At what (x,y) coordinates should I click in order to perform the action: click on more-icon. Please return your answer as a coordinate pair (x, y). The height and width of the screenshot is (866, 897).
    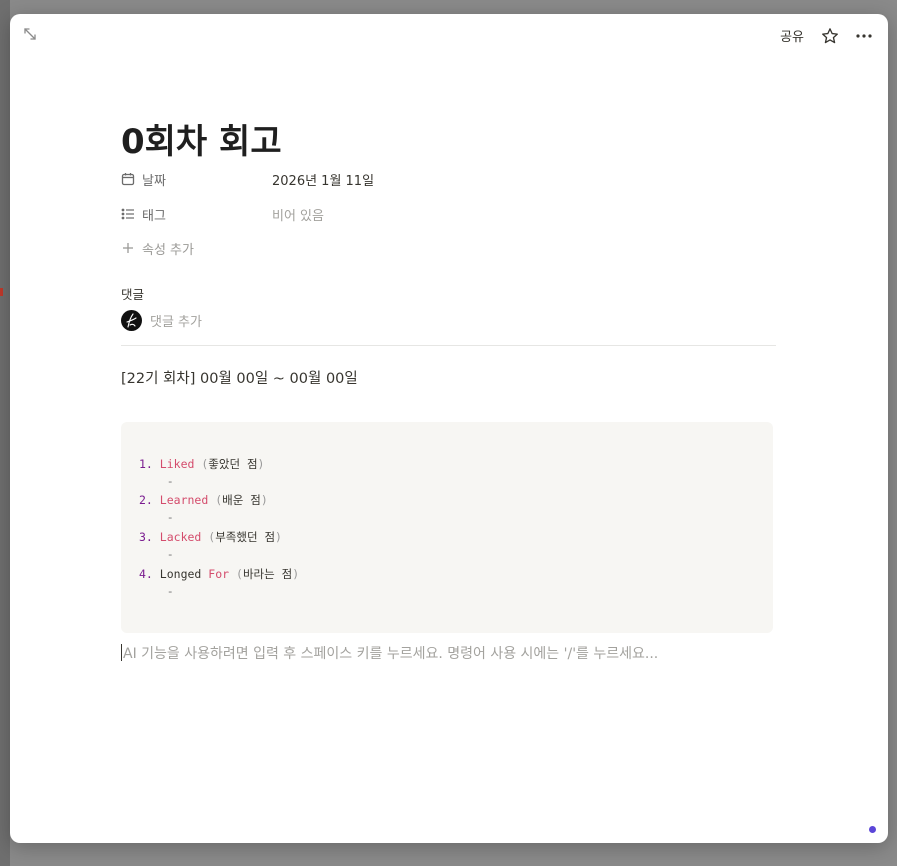
    Looking at the image, I should click on (864, 36).